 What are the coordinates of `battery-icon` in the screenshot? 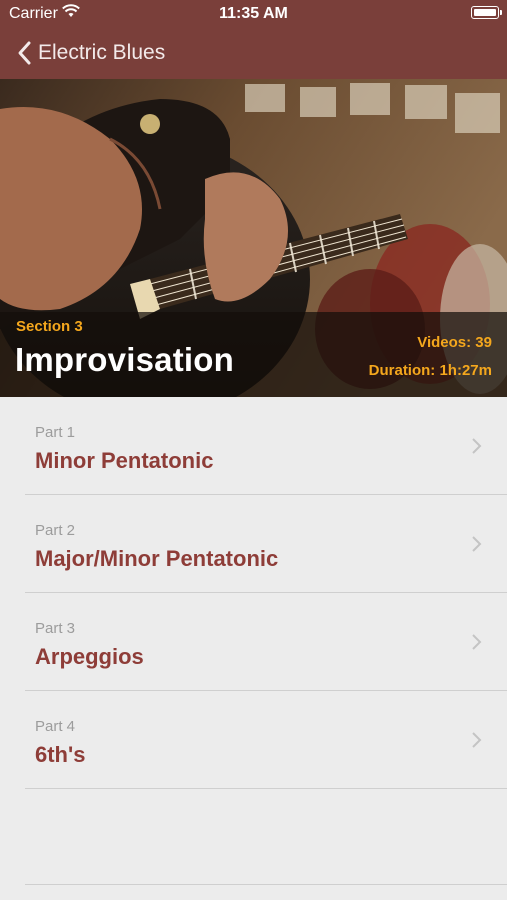 It's located at (486, 12).